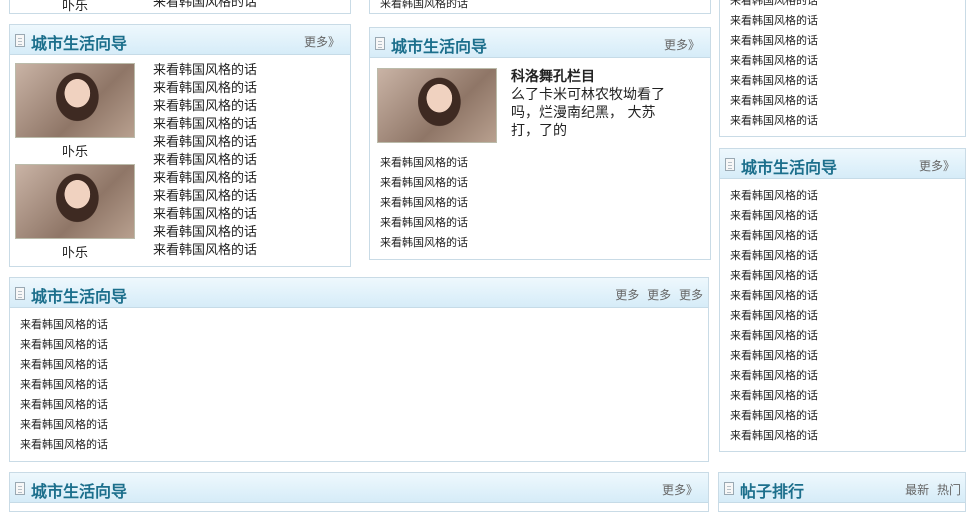 Image resolution: width=980 pixels, height=512 pixels. I want to click on feature-line-2: 吗，烂漫南纪黑， 大苏, so click(583, 113).